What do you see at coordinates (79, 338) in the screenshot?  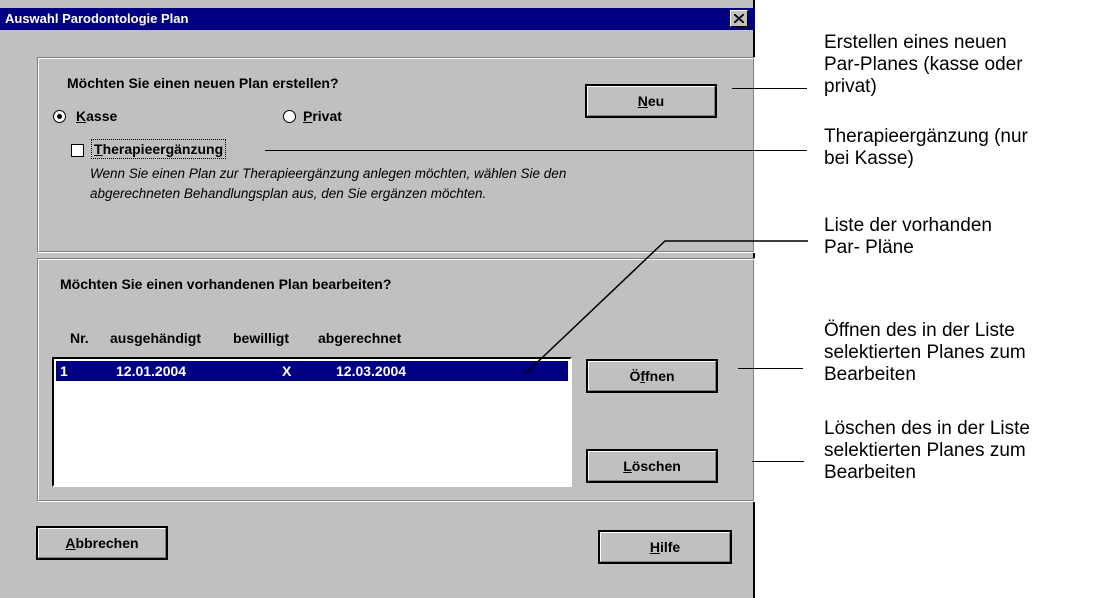 I see `column-header-nr: Nr.` at bounding box center [79, 338].